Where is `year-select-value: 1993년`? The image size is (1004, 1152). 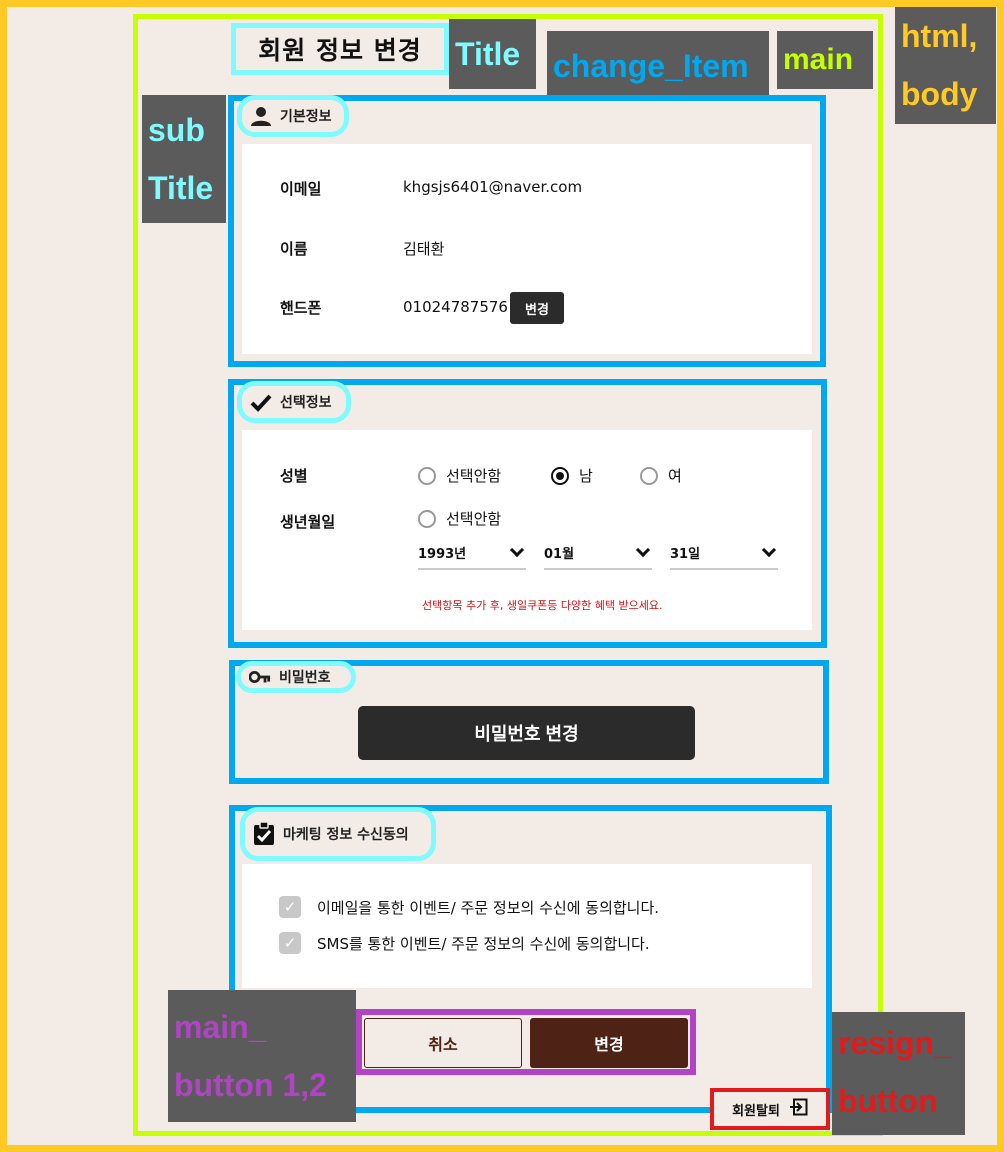
year-select-value: 1993년 is located at coordinates (442, 554).